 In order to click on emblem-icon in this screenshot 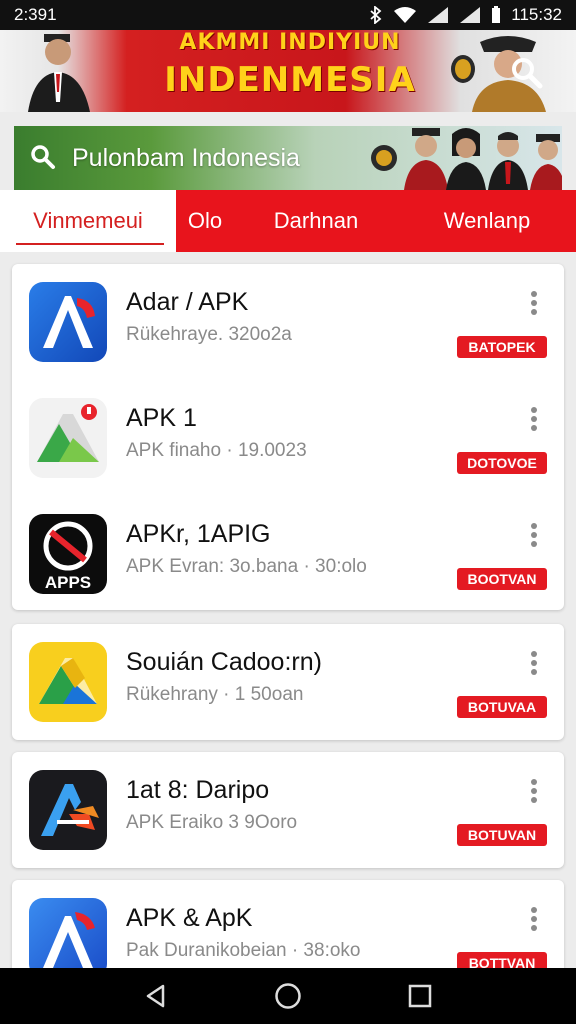, I will do `click(384, 158)`.